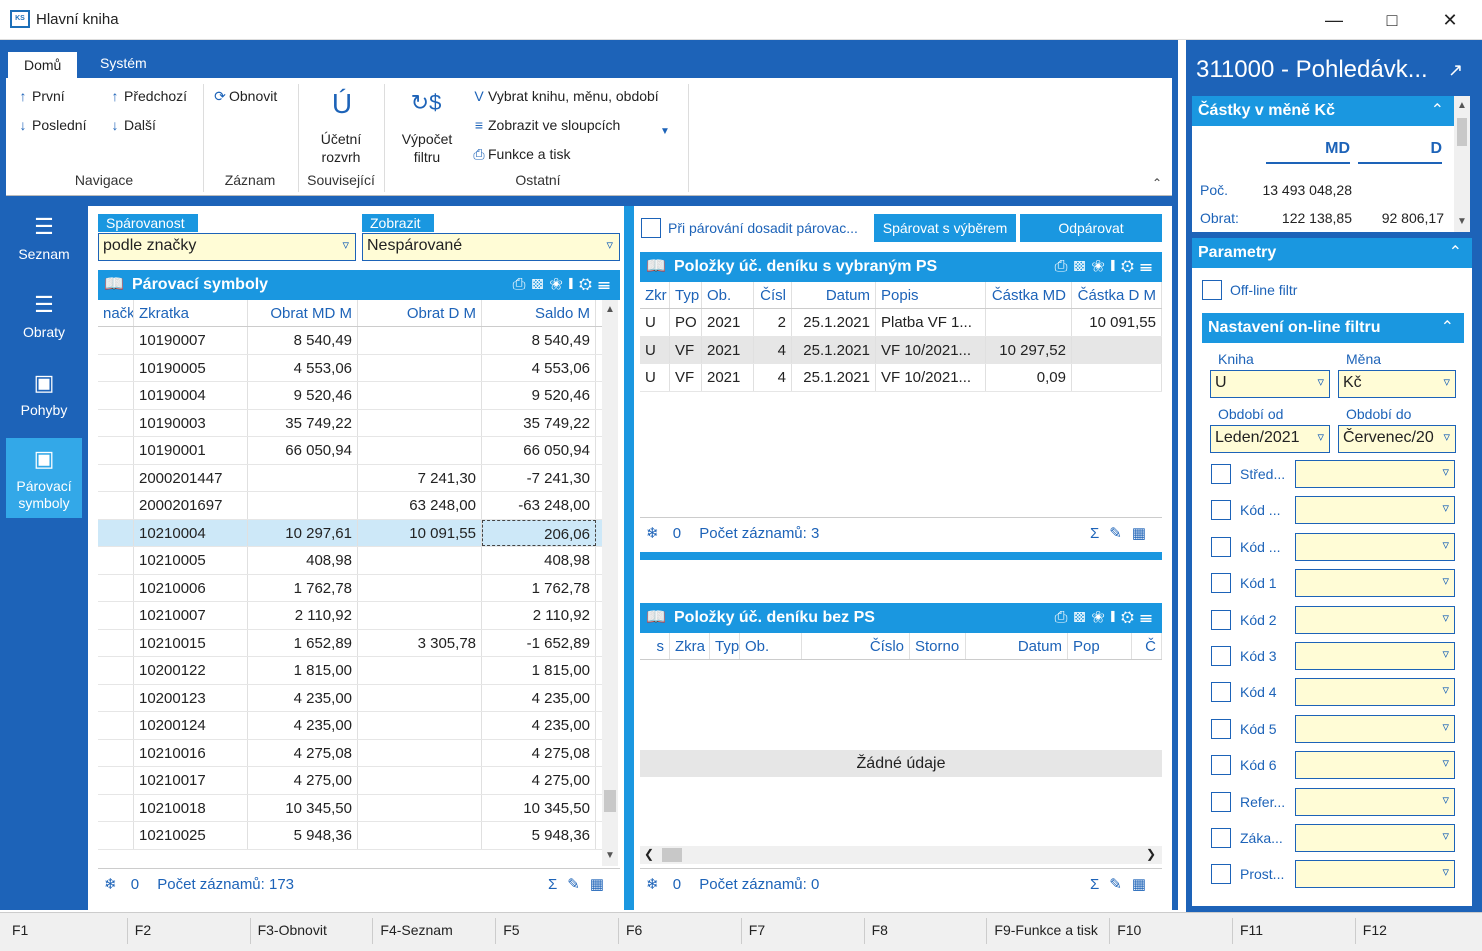 Image resolution: width=1482 pixels, height=951 pixels. What do you see at coordinates (1091, 228) in the screenshot?
I see `unpair-button: Odpárovat` at bounding box center [1091, 228].